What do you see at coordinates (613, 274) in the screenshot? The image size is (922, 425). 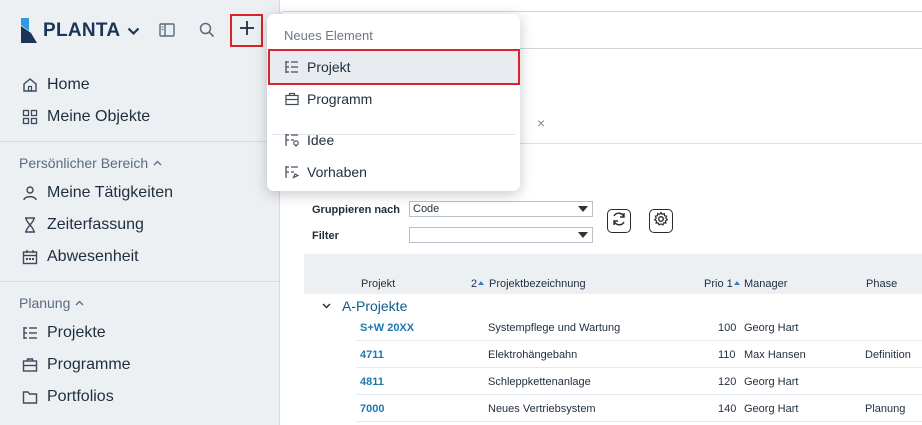 I see `grid-header` at bounding box center [613, 274].